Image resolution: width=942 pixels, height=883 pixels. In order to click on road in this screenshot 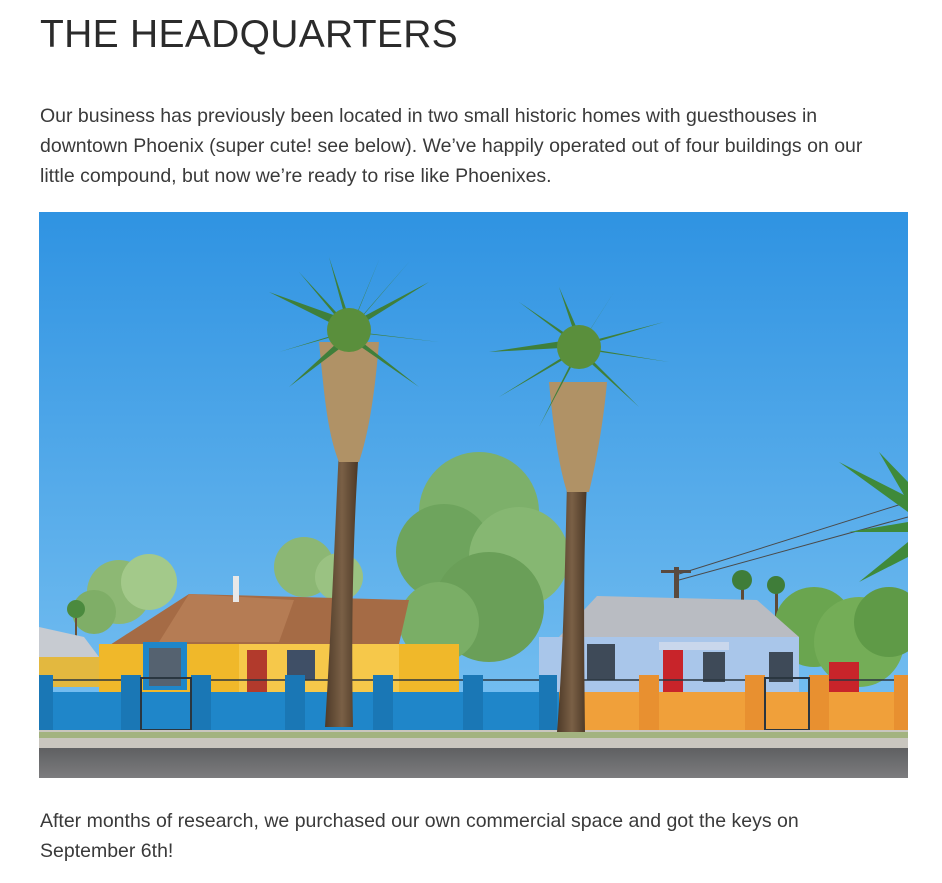, I will do `click(473, 763)`.